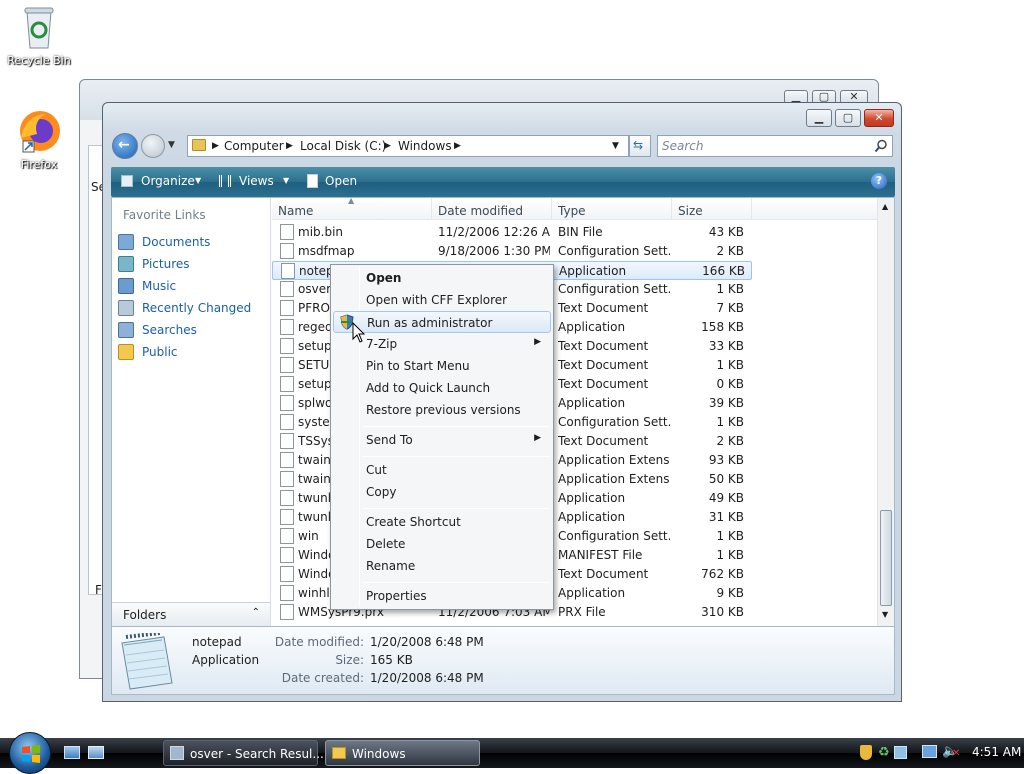  I want to click on close-button: ✕, so click(879, 118).